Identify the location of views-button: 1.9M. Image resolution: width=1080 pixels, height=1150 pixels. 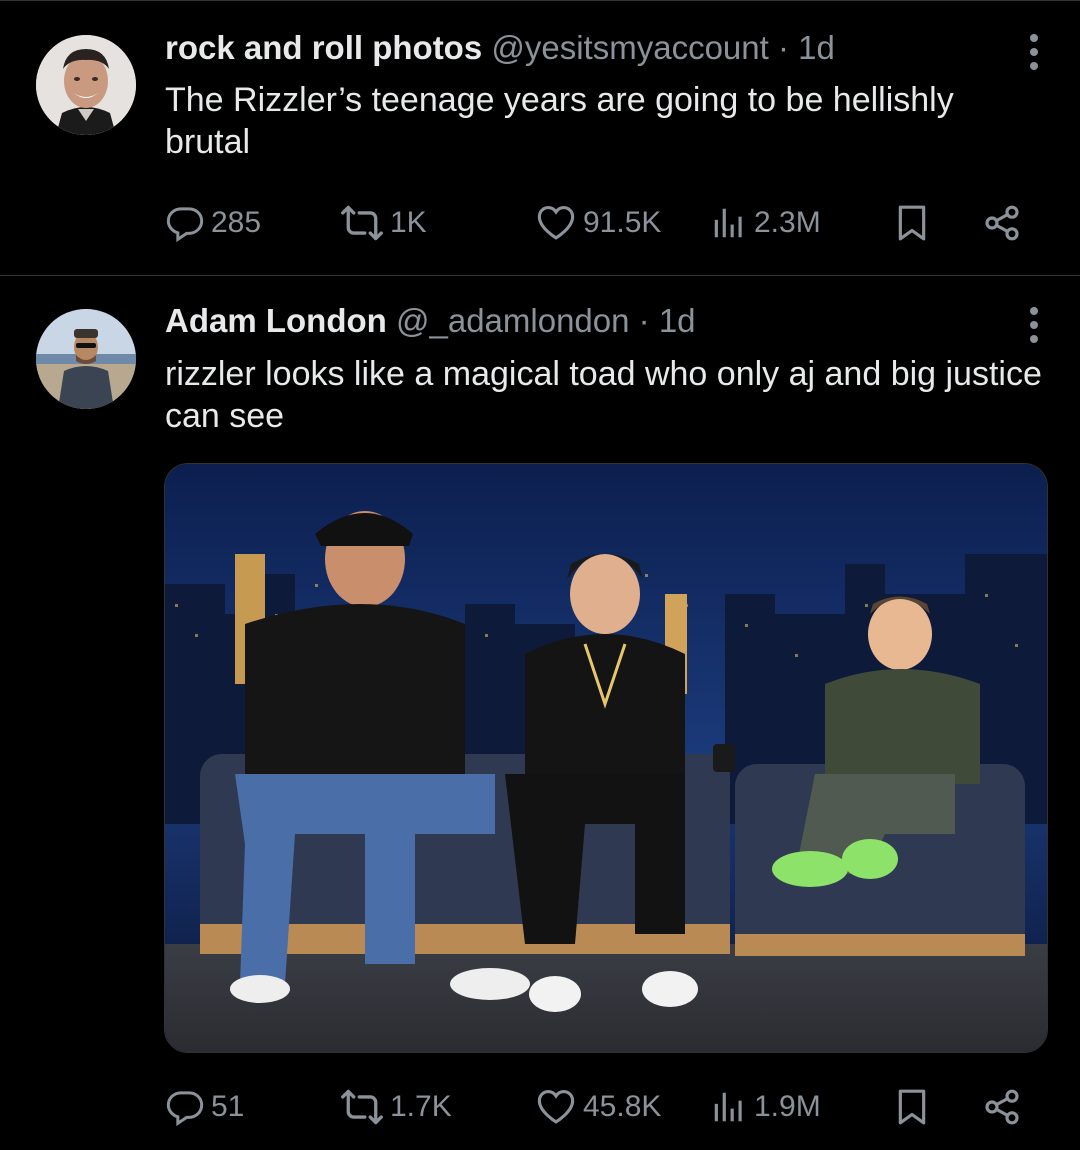
(765, 1107).